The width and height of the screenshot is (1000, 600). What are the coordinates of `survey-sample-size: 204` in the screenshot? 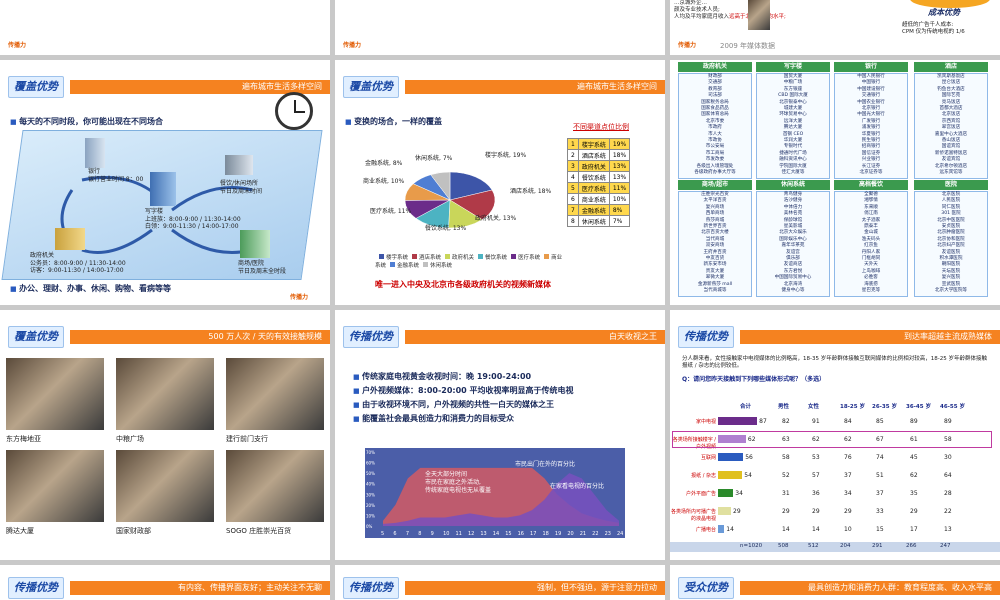 It's located at (845, 546).